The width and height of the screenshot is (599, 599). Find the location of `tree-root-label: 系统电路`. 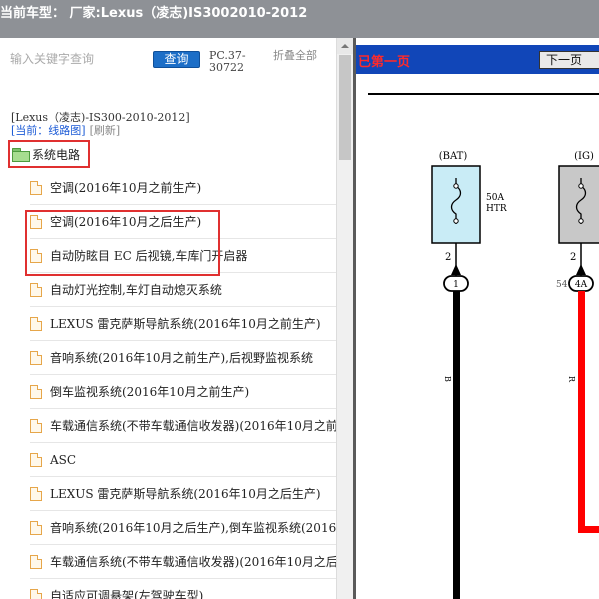

tree-root-label: 系统电路 is located at coordinates (56, 154).